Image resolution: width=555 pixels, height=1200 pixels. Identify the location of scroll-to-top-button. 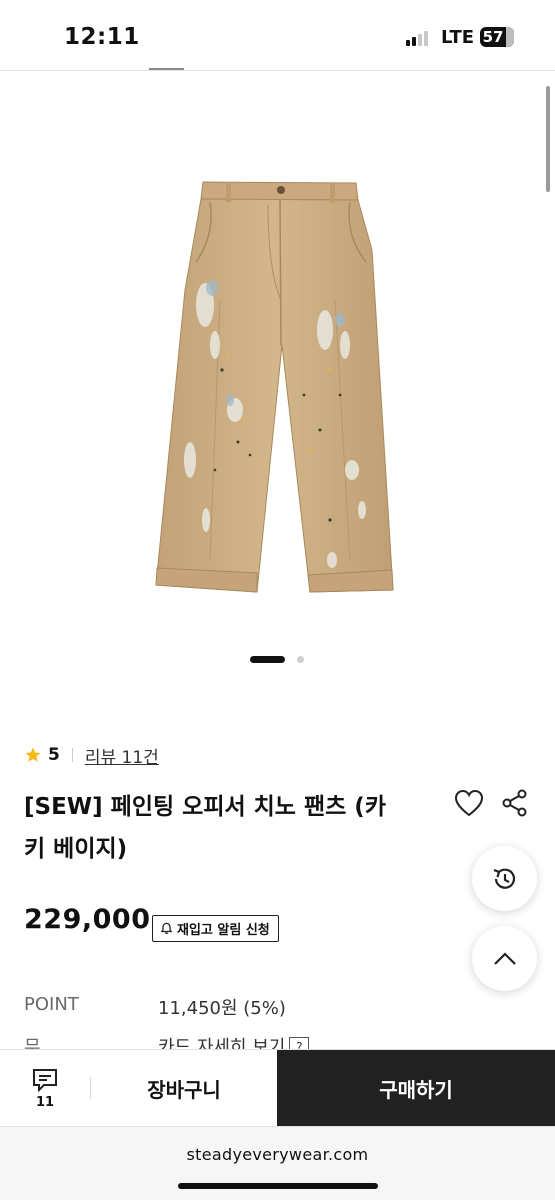
(504, 958).